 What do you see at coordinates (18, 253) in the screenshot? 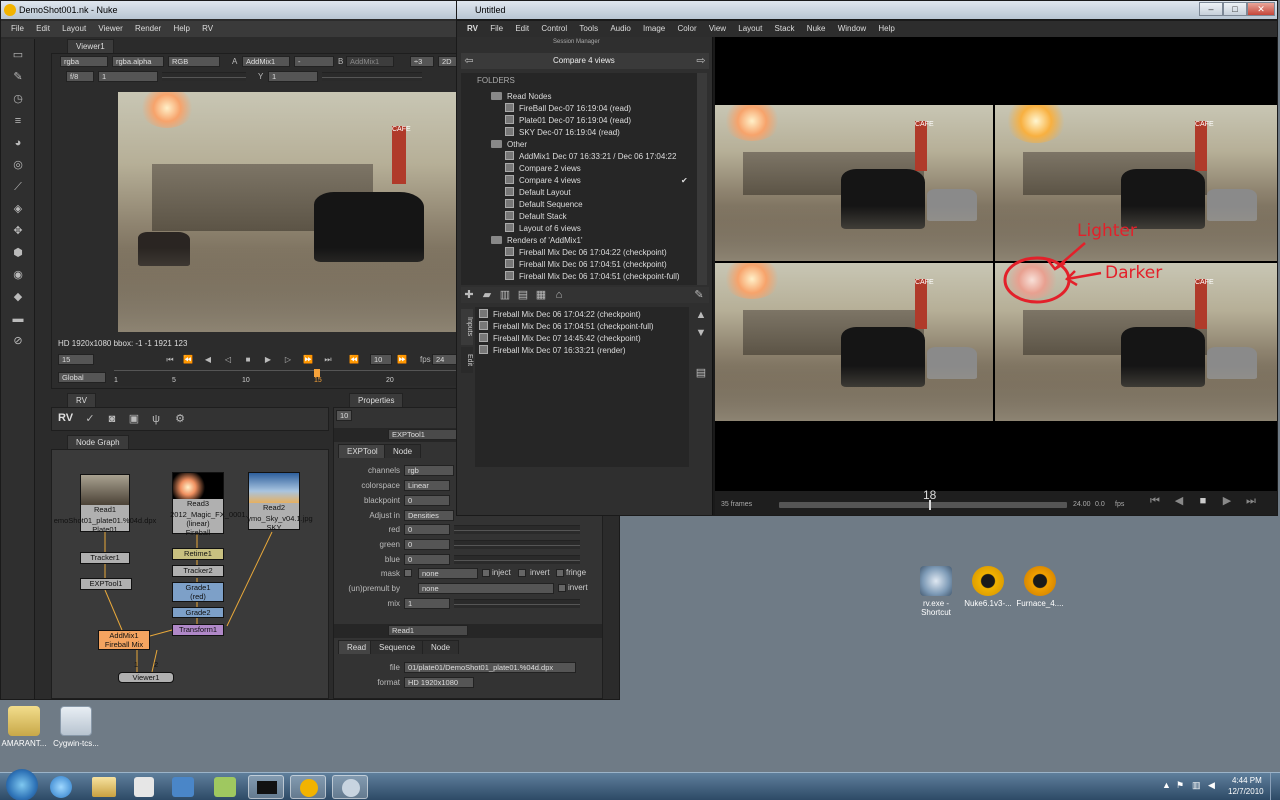
I see `3d-tool-icon: ⬢` at bounding box center [18, 253].